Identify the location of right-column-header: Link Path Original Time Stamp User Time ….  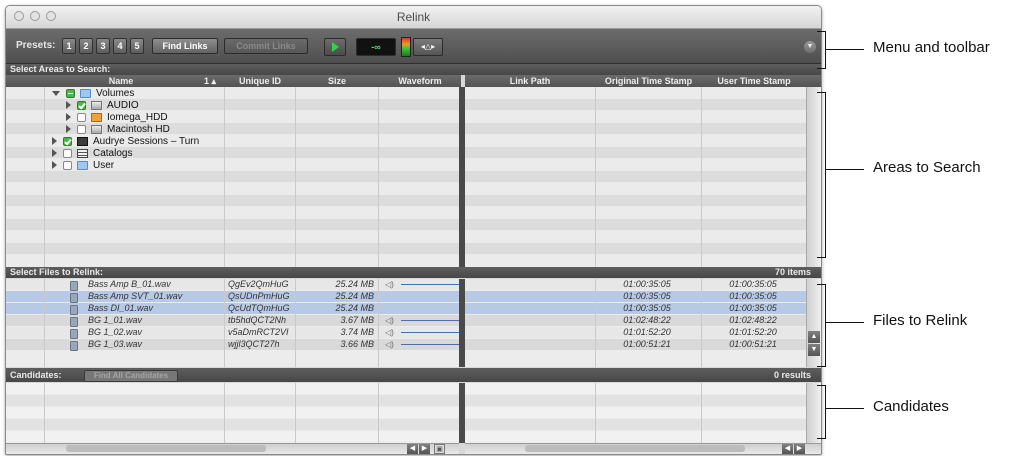
(643, 81).